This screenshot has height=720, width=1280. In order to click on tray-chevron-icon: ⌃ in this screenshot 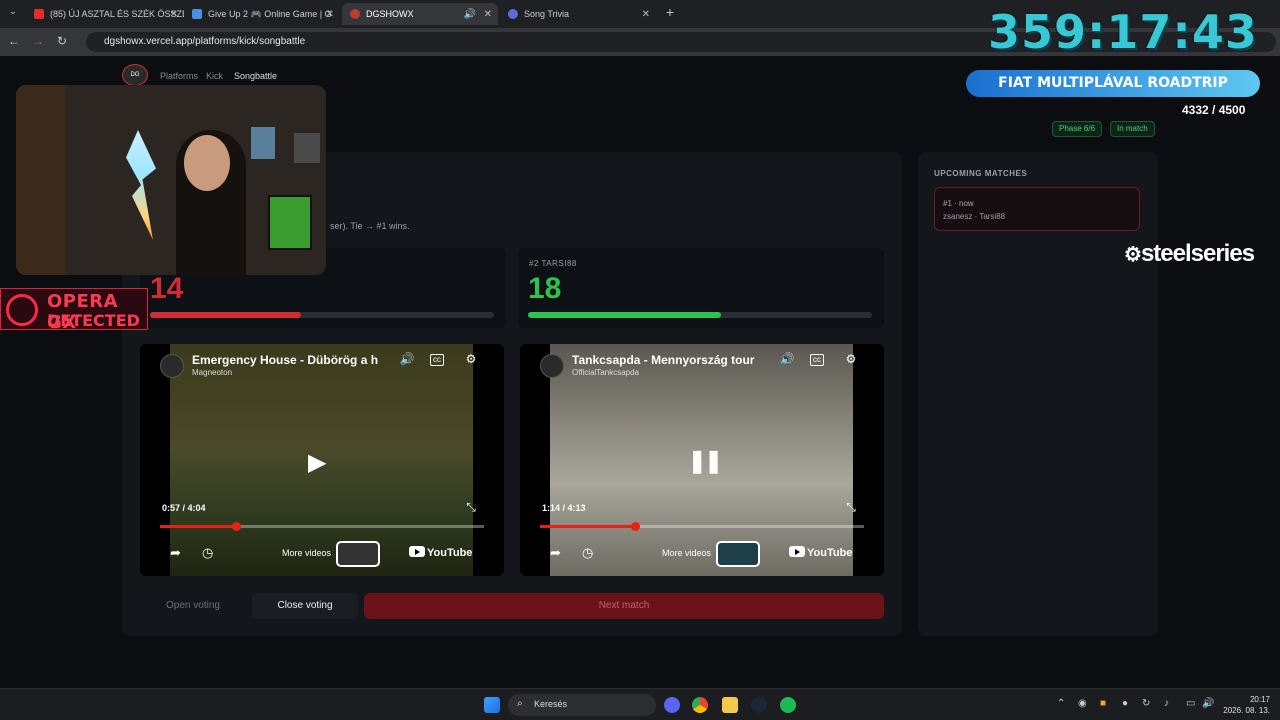, I will do `click(1061, 703)`.